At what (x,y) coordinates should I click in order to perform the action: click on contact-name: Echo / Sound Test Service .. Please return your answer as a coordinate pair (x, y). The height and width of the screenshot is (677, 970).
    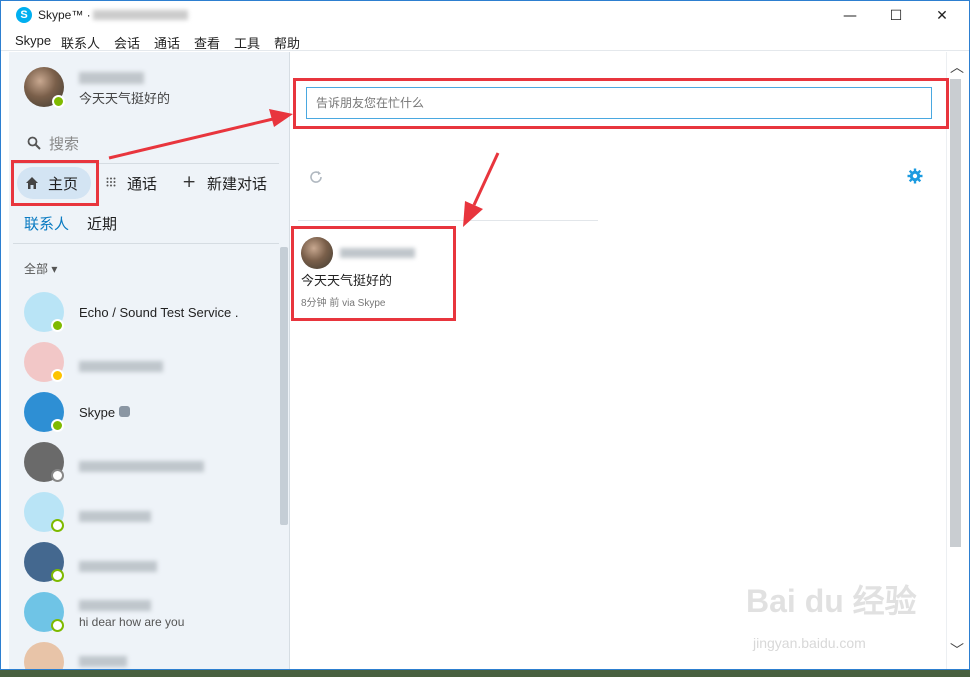
    Looking at the image, I should click on (159, 312).